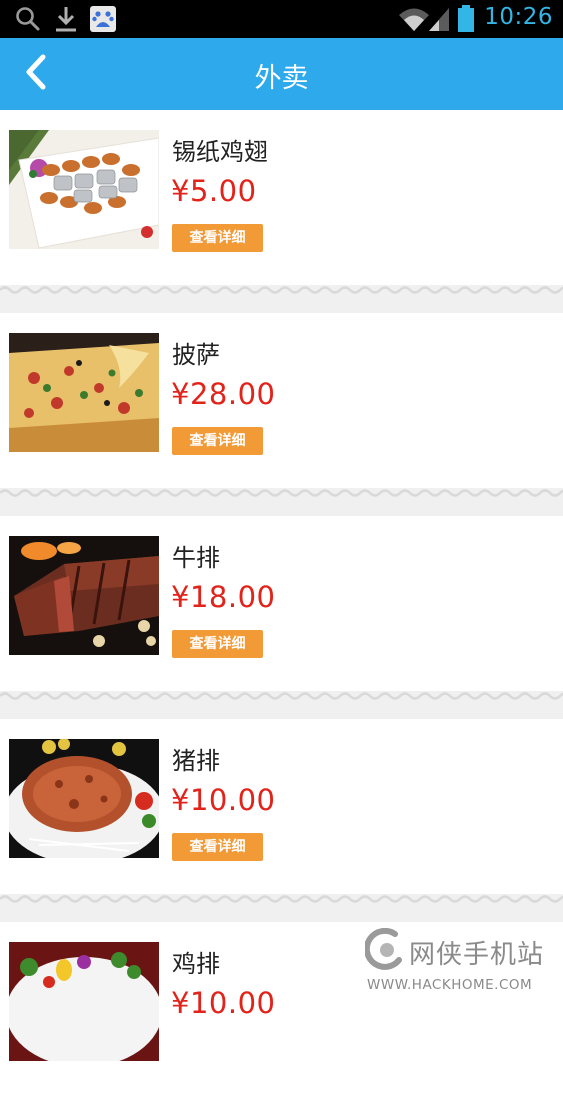  I want to click on item-name: 鸡排, so click(196, 964).